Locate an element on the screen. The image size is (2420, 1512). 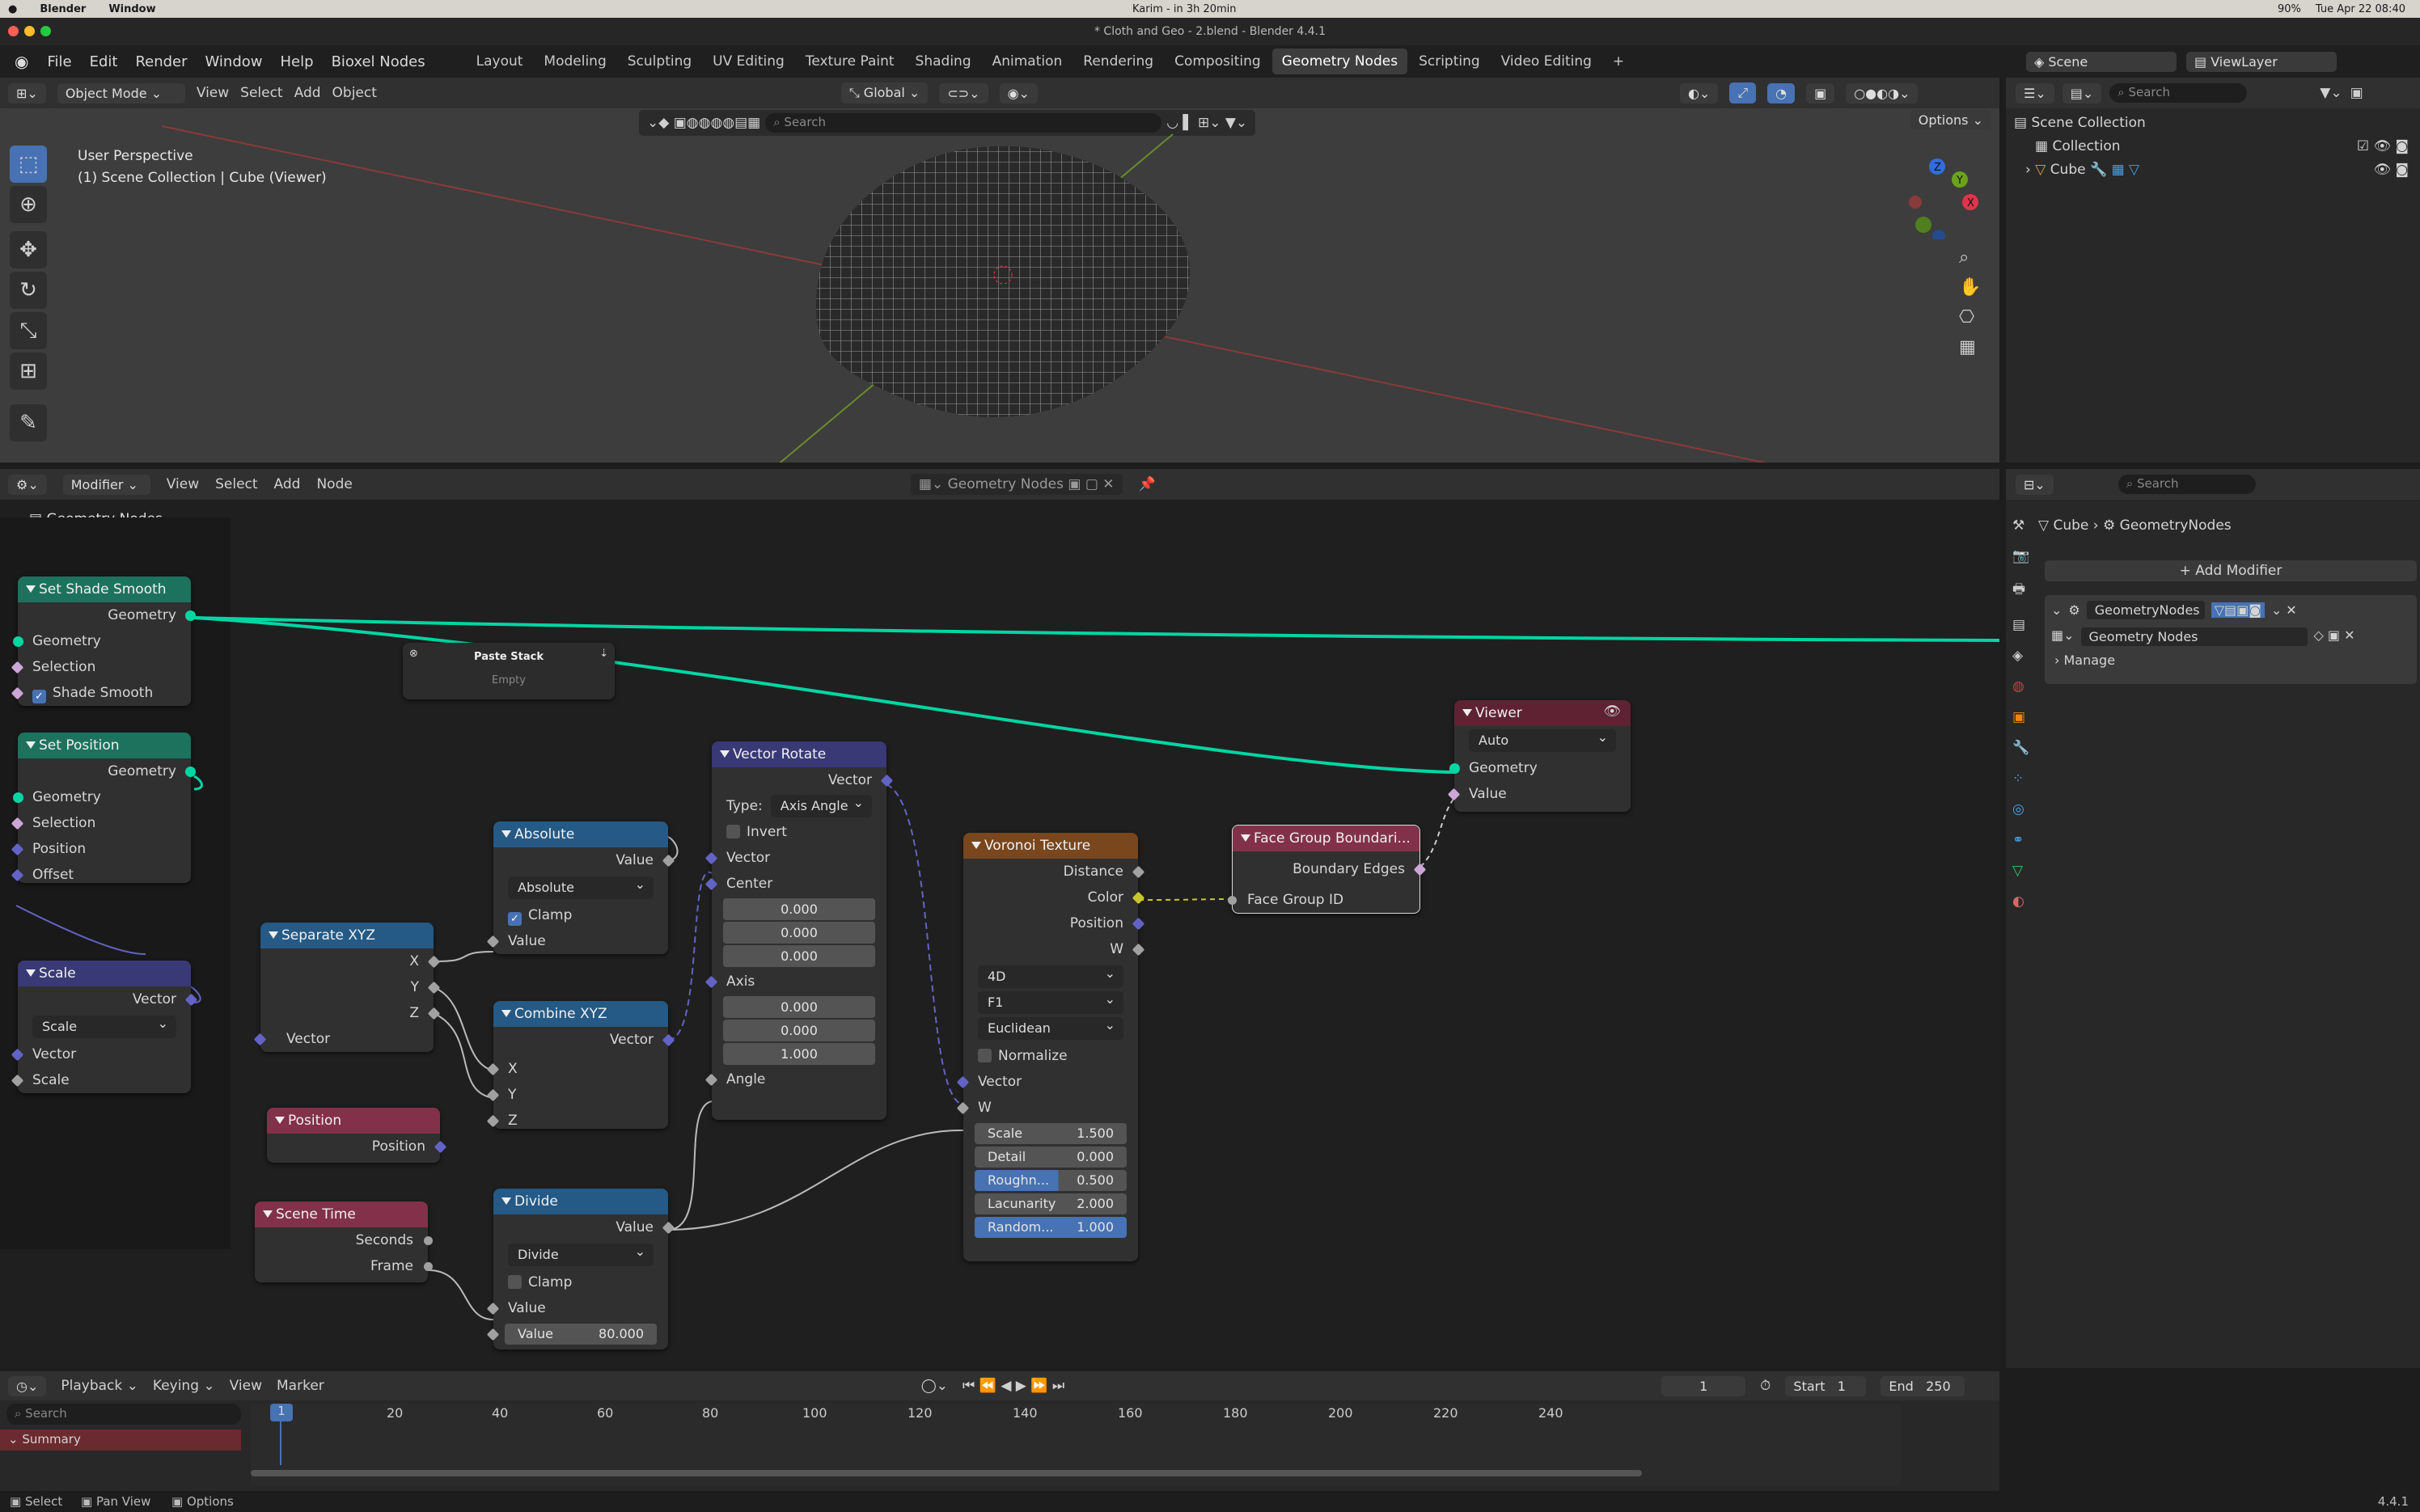
tab-uv-editing: UV Editing is located at coordinates (748, 61).